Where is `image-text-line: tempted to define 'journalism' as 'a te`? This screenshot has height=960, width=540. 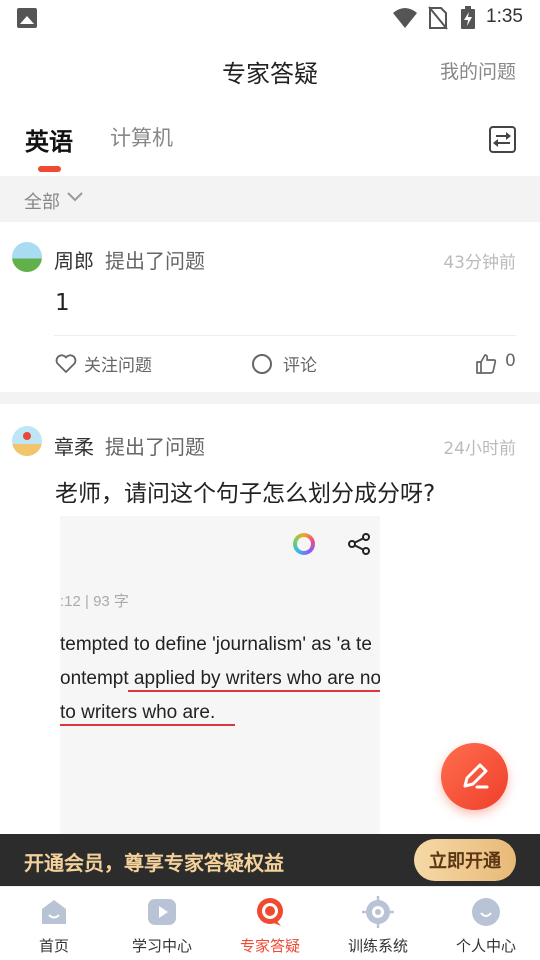
image-text-line: tempted to define 'journalism' as 'a te is located at coordinates (216, 644).